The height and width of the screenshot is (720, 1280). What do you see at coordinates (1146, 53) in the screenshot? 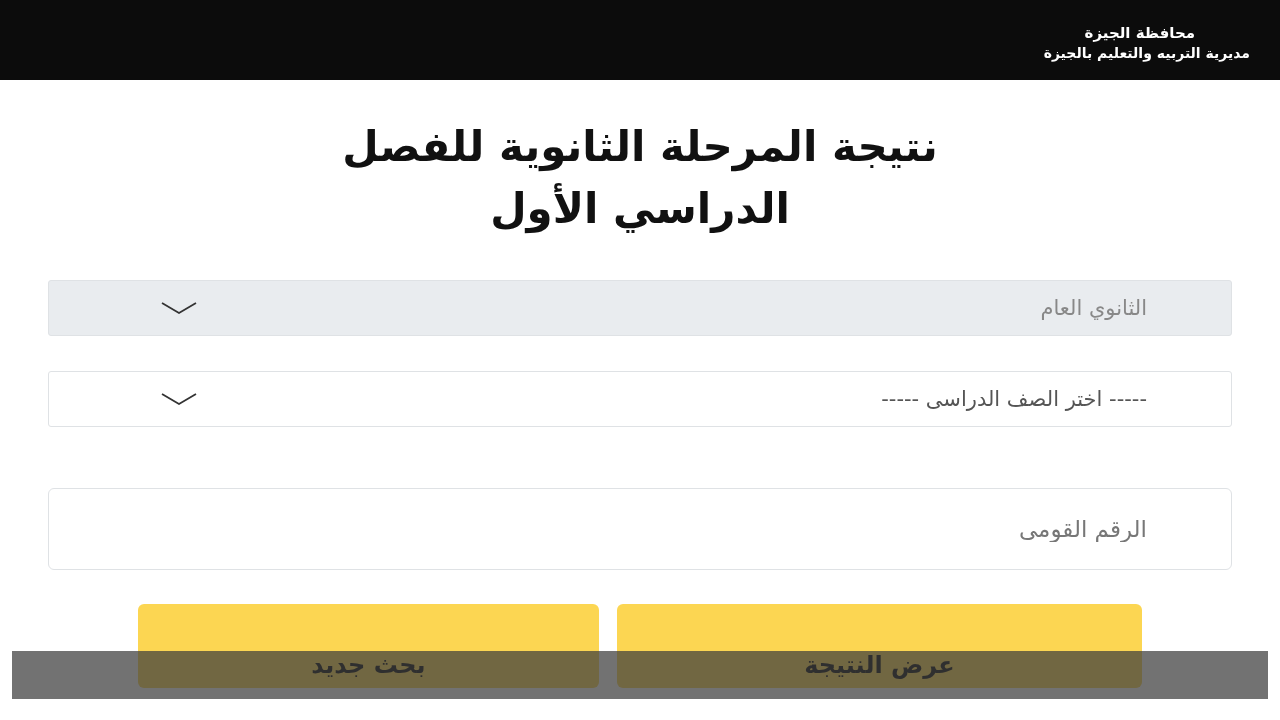
I see `header-text: مديرية التربيه والتعليم بالجيزة` at bounding box center [1146, 53].